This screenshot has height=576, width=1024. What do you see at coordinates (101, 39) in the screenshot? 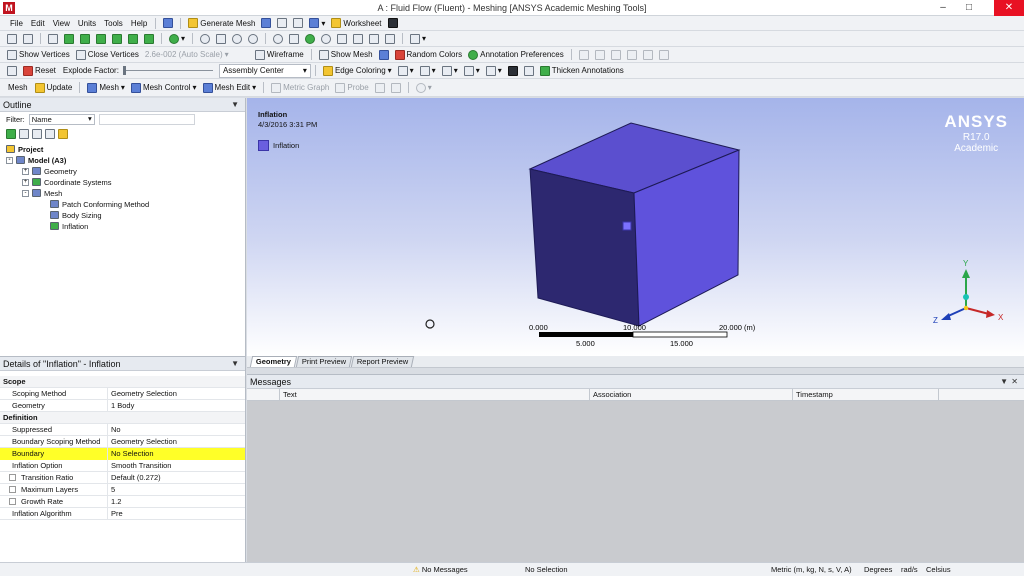
I see `face-select-button` at bounding box center [101, 39].